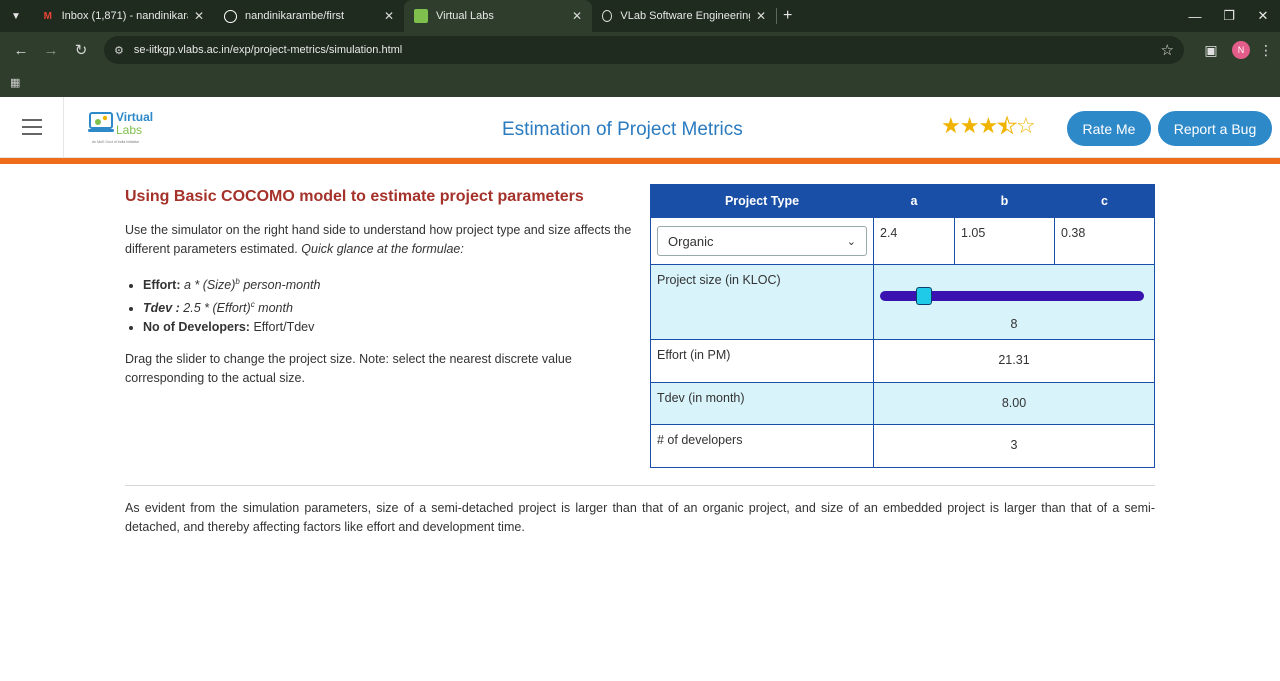 Image resolution: width=1280 pixels, height=681 pixels. Describe the element at coordinates (498, 16) in the screenshot. I see `tab-virtual-labs: Virtual Labs ✕` at that location.